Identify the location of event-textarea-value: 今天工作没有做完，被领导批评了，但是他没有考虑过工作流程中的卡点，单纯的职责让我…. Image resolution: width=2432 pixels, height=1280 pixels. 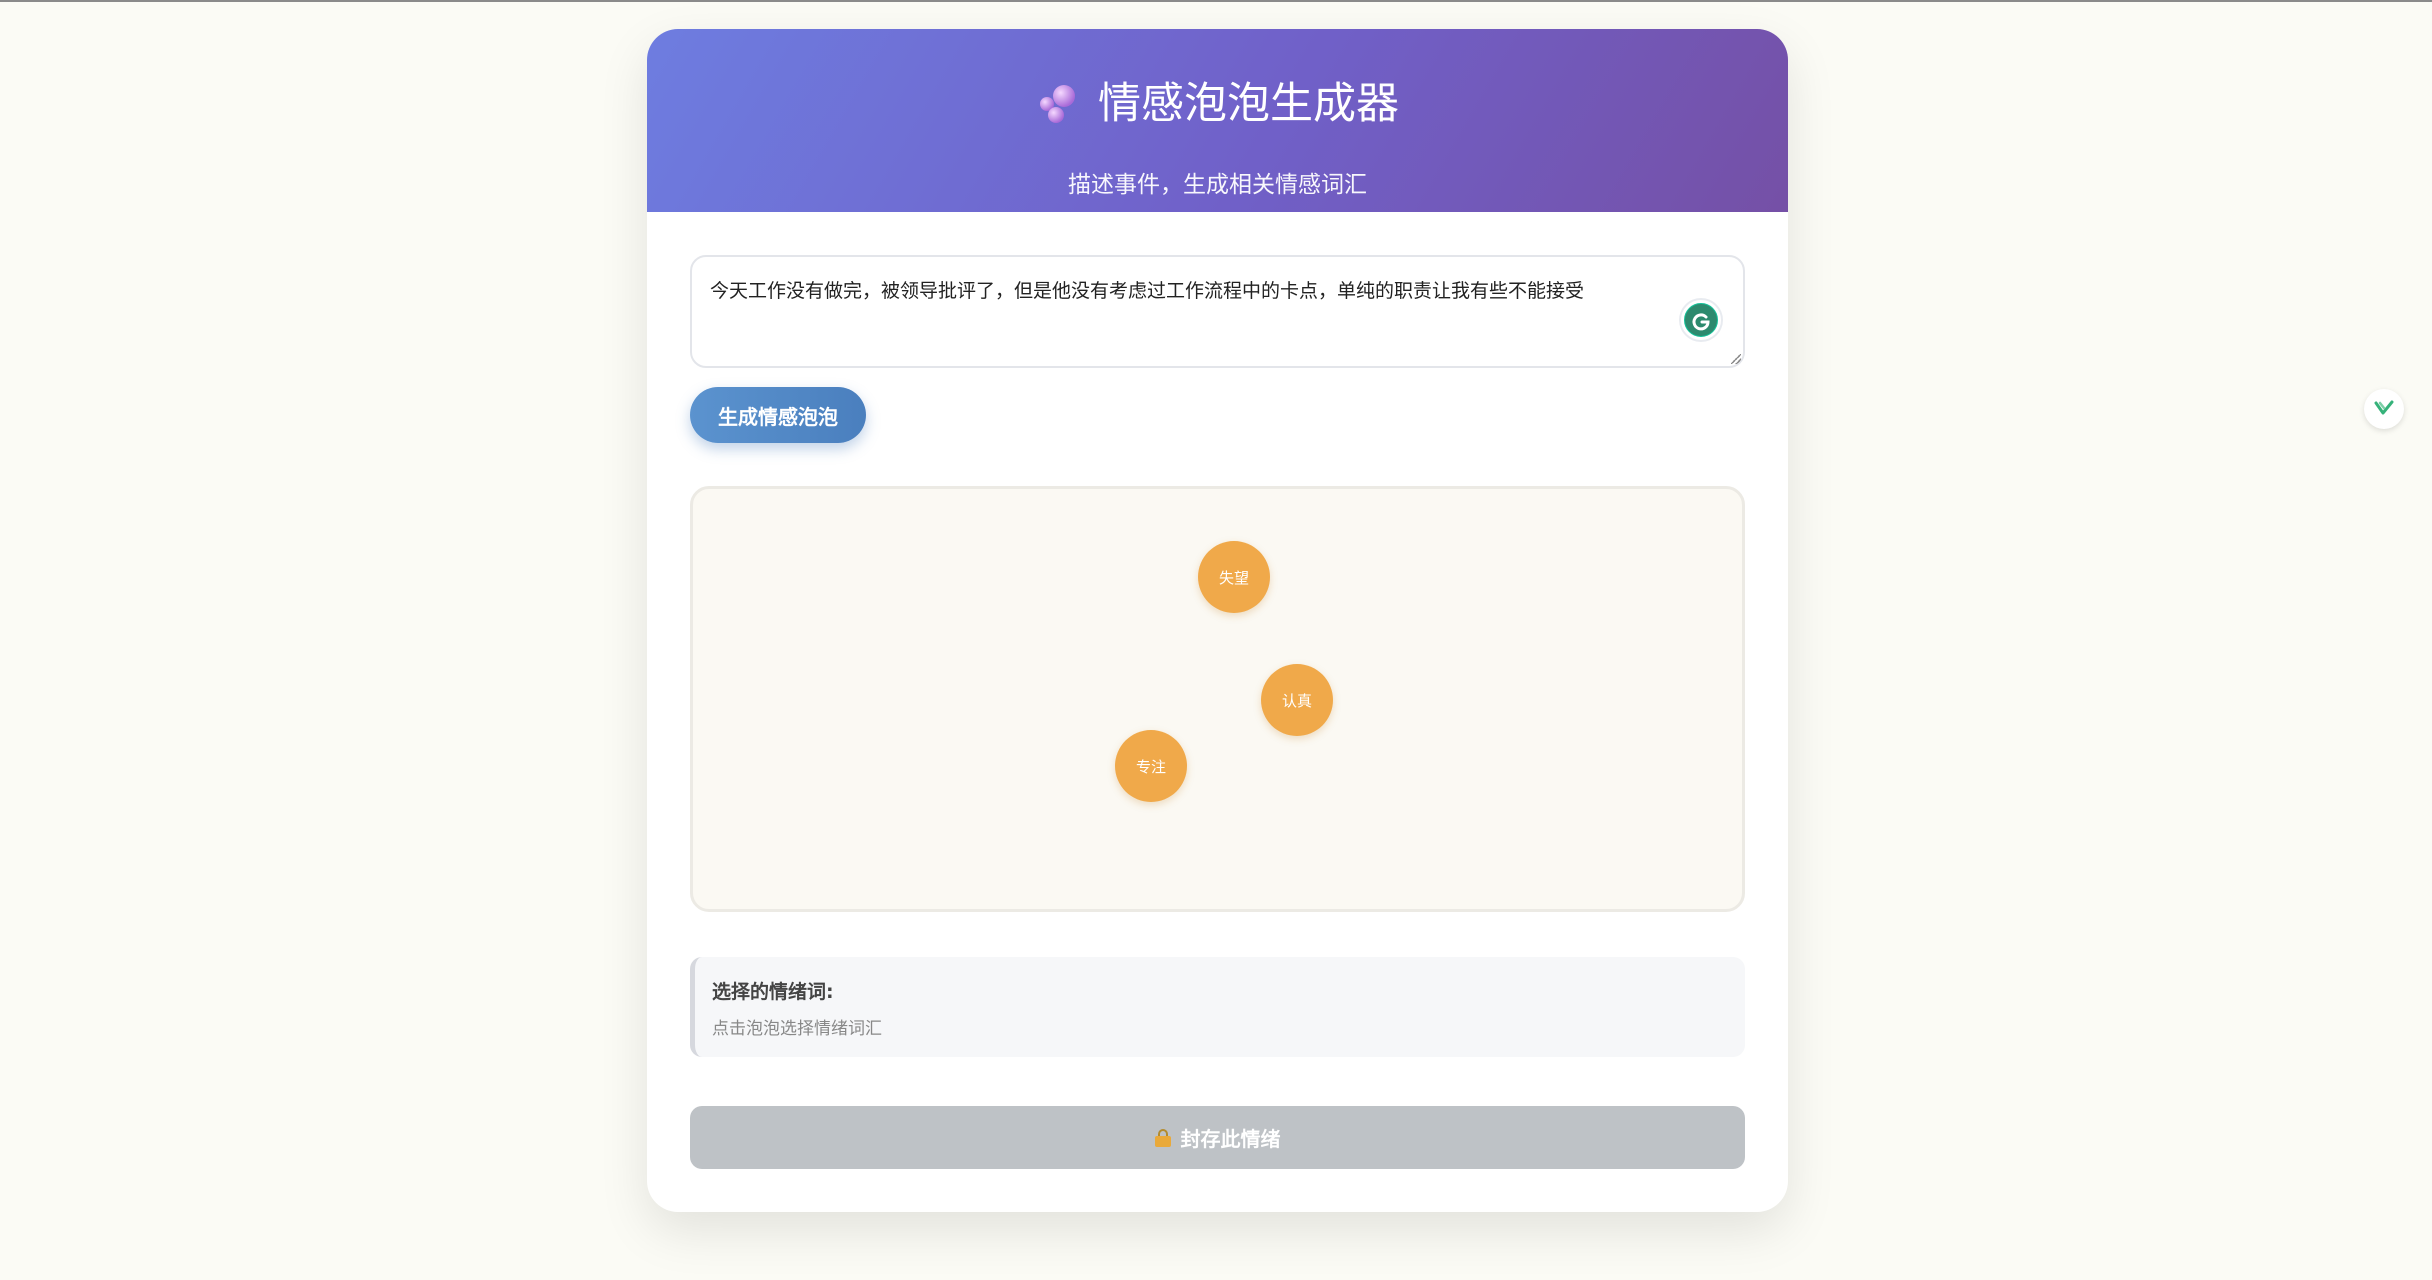
(1147, 291).